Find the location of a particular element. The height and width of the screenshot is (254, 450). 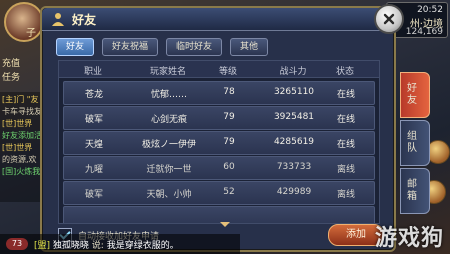

header-name: 玩家姓名 is located at coordinates (167, 72).